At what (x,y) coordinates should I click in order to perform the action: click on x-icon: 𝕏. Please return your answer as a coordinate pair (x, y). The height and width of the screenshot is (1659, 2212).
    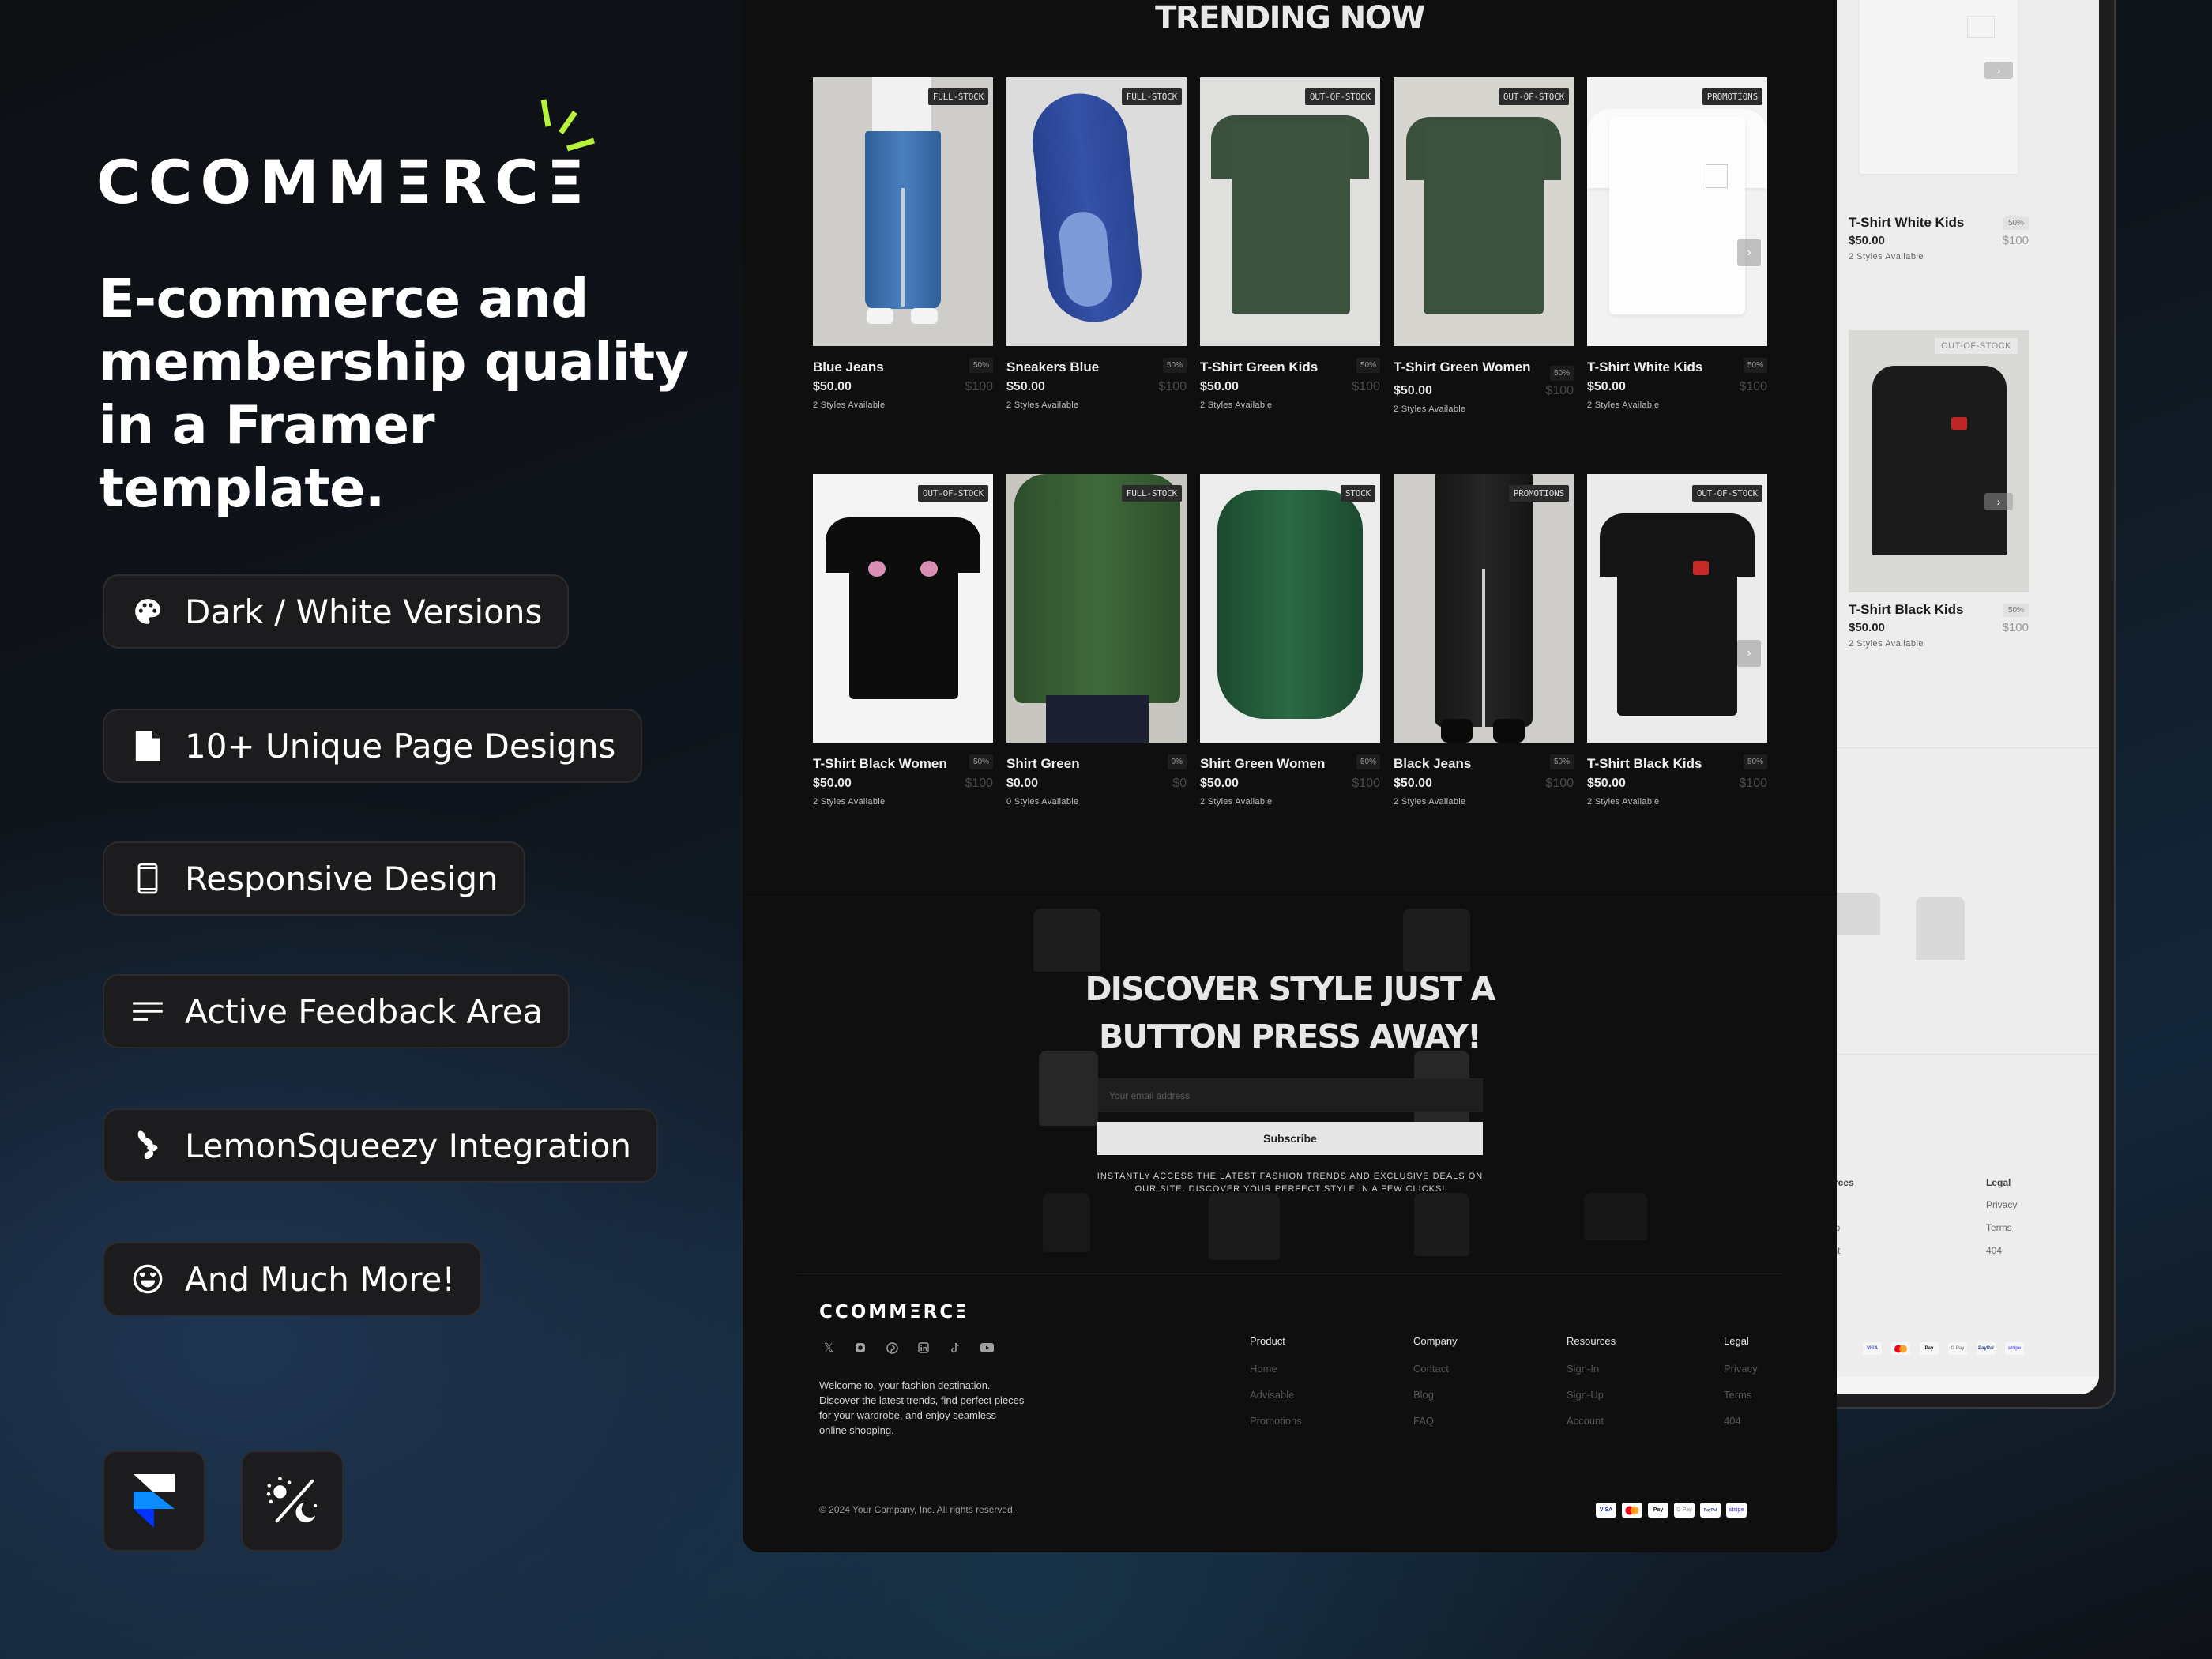
    Looking at the image, I should click on (829, 1348).